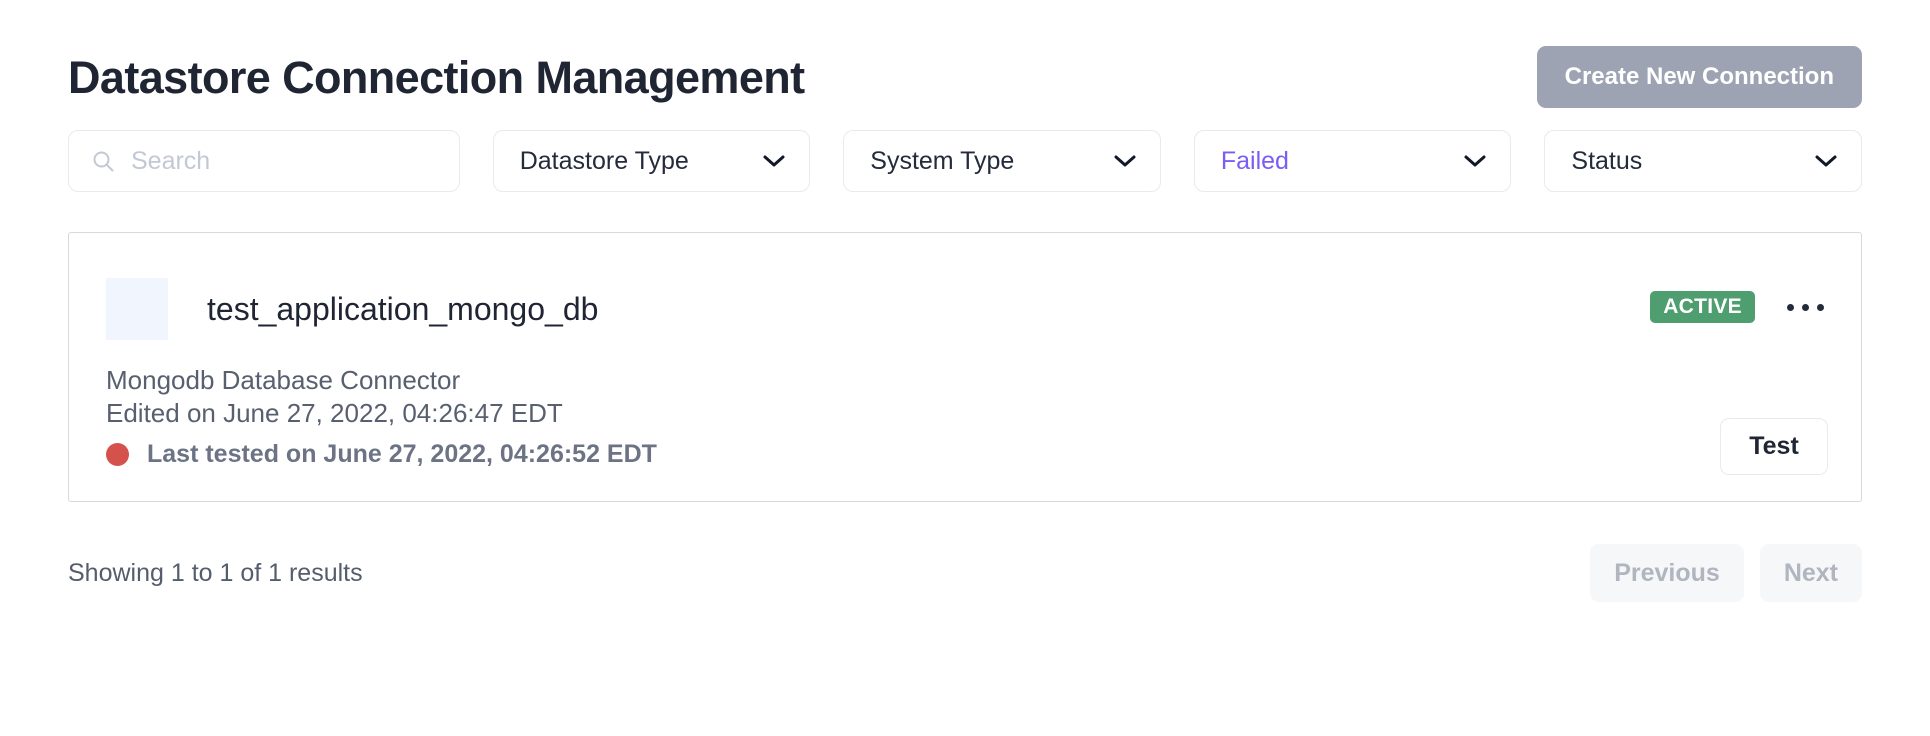 The image size is (1930, 736). I want to click on failed-filter-dropdown-label: Failed, so click(1254, 160).